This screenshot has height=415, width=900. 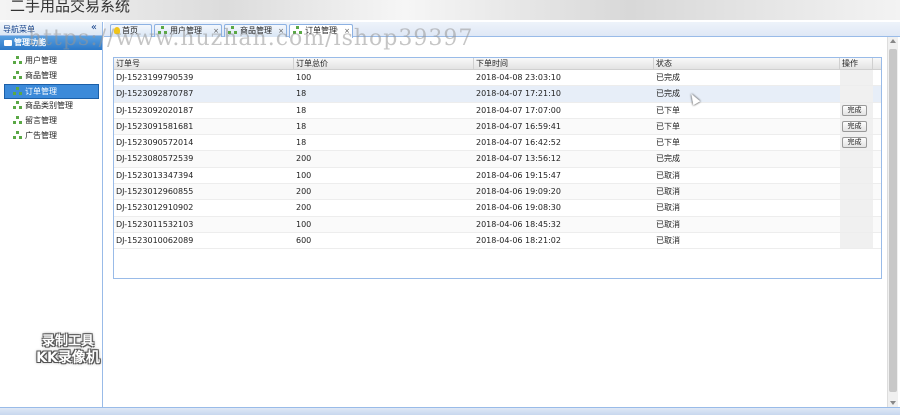 I want to click on table-cell-time: 2018-04-06 19:08:30, so click(x=518, y=208).